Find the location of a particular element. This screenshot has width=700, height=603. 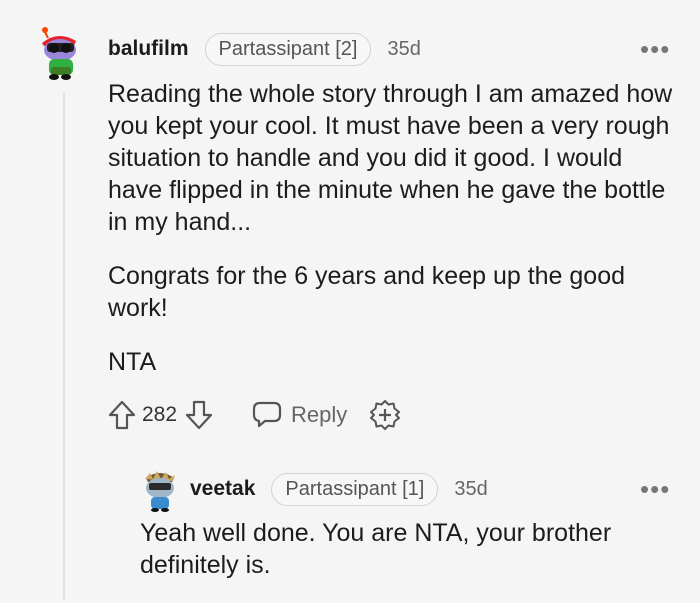

comment-actions: 282 Reply is located at coordinates (254, 415).